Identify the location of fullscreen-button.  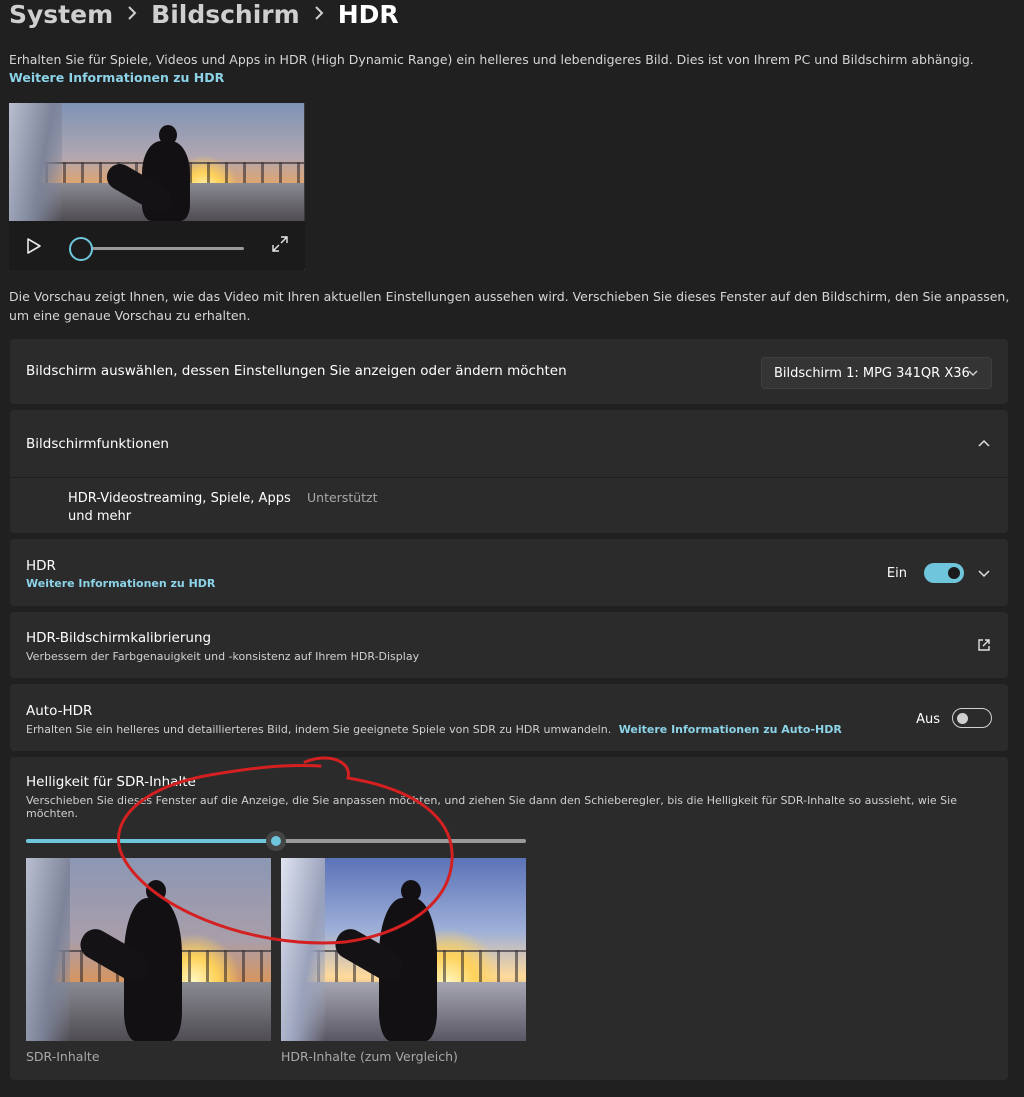
(280, 246).